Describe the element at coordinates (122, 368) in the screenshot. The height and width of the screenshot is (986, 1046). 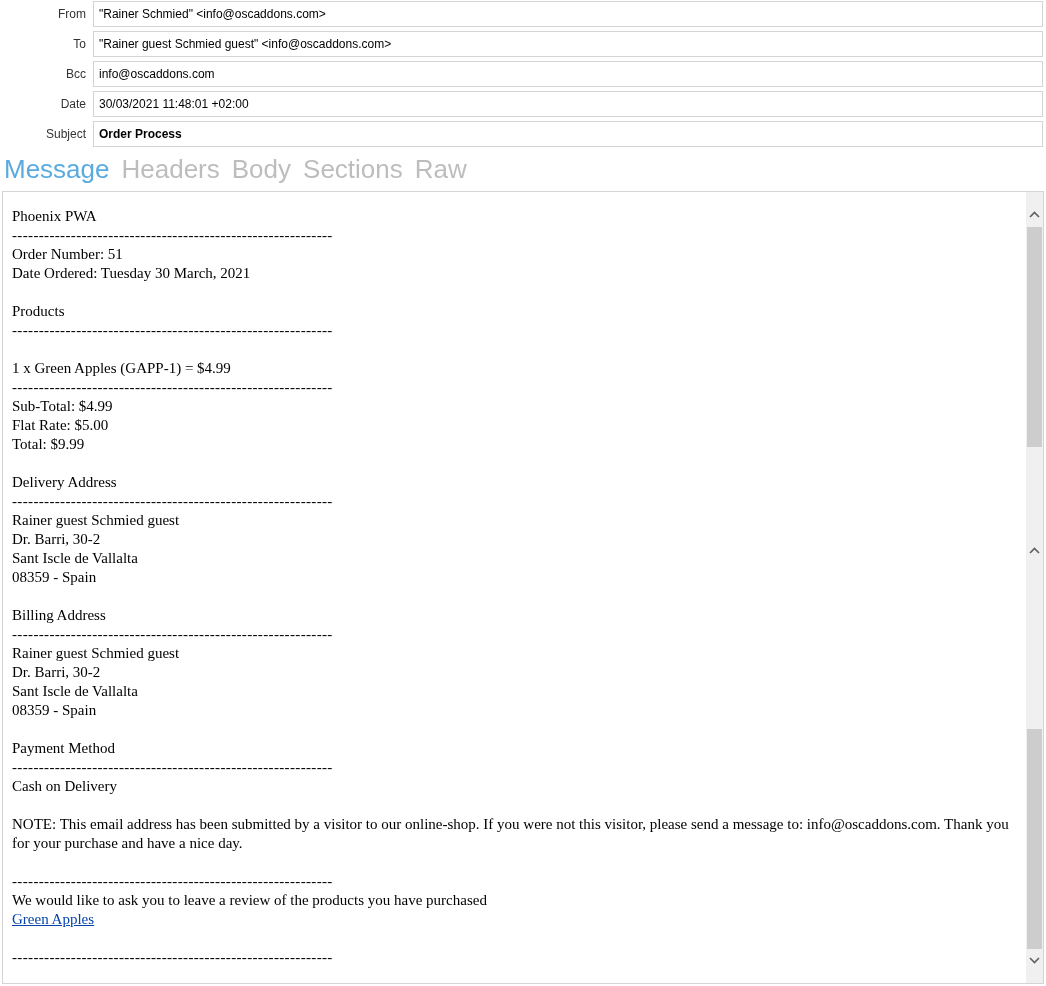
I see `message-text: 1 x Green Apples (GAPP-1) = $4.99` at that location.